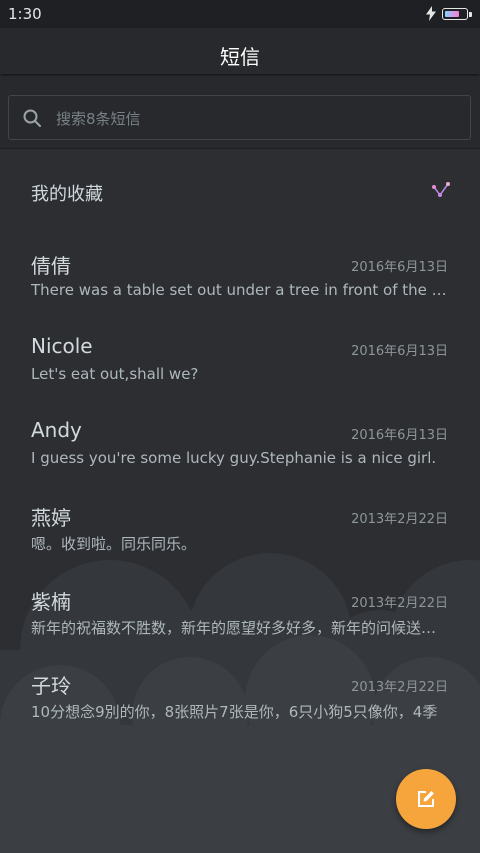 The width and height of the screenshot is (480, 853). I want to click on search-box, so click(239, 118).